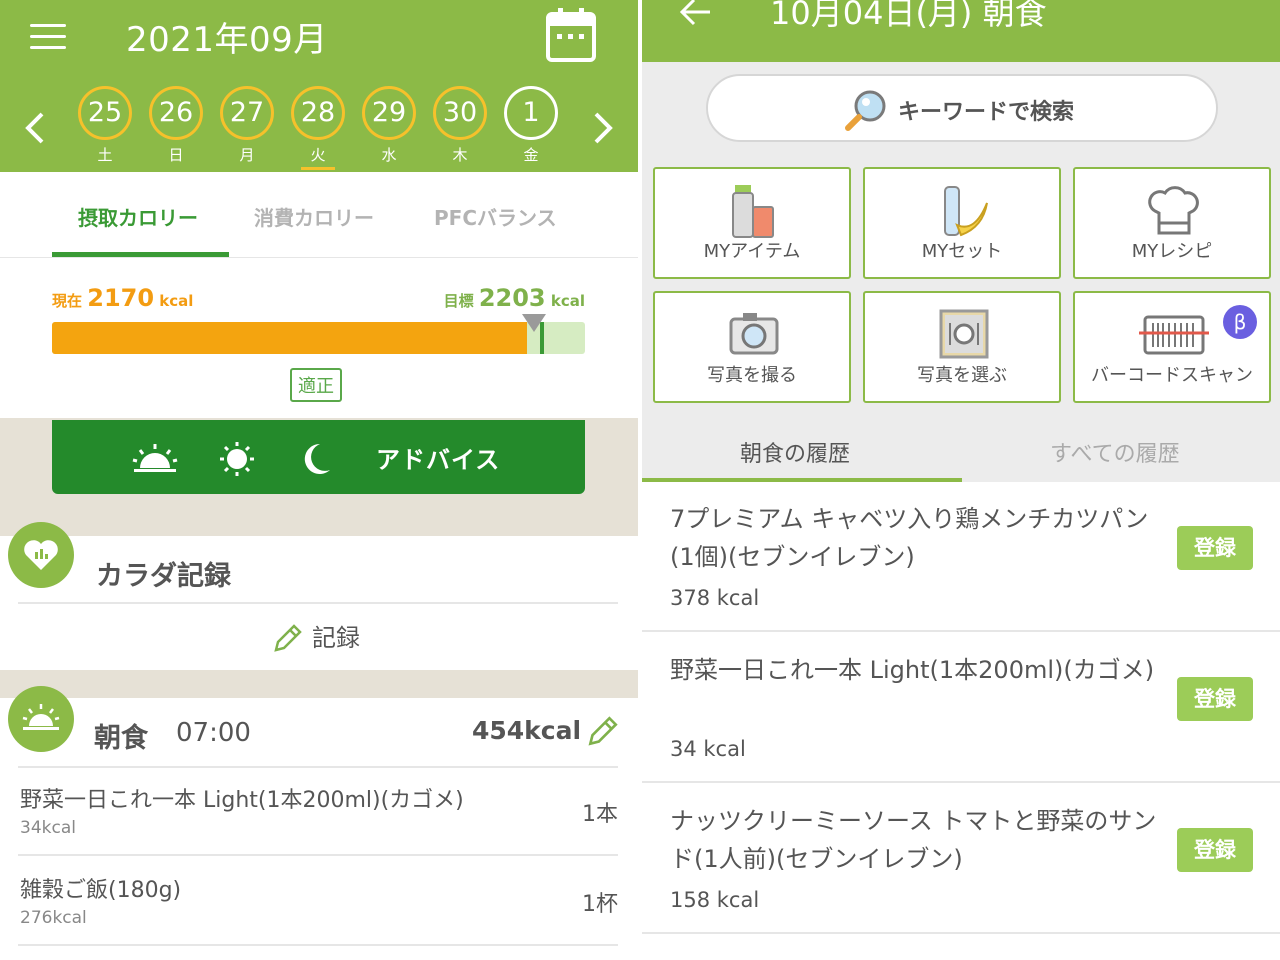  I want to click on history-item-name: ナッツクリーミーソース トマトと野菜のサンド(1人前)(セブンイレブン), so click(913, 840).